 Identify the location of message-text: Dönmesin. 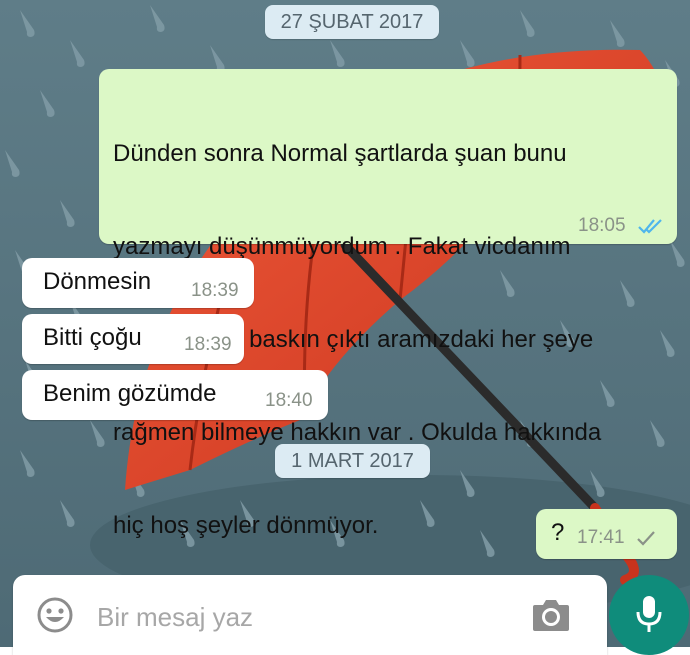
(97, 281).